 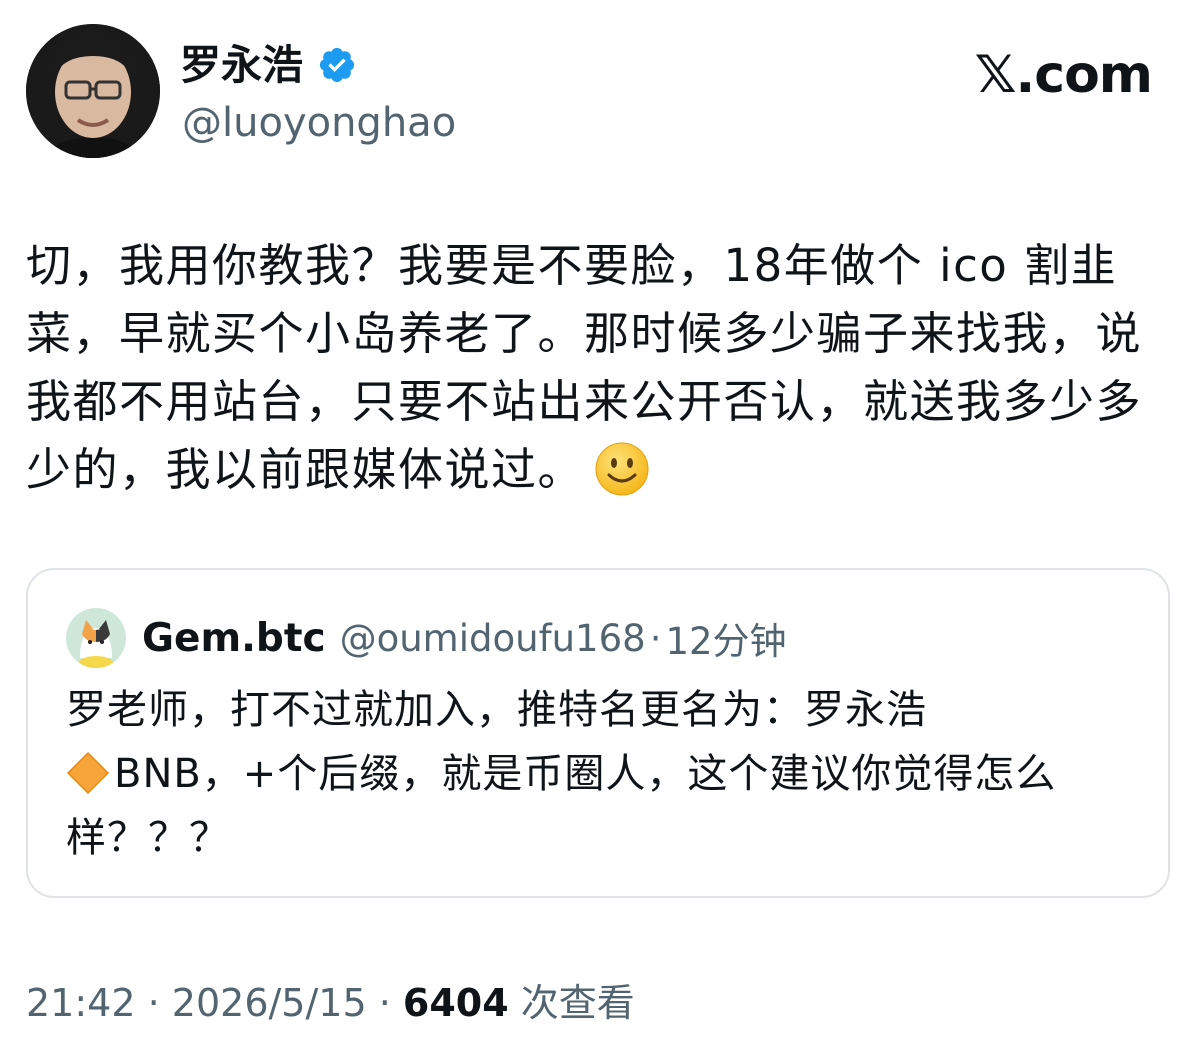 What do you see at coordinates (577, 1003) in the screenshot?
I see `views-label: 次查看` at bounding box center [577, 1003].